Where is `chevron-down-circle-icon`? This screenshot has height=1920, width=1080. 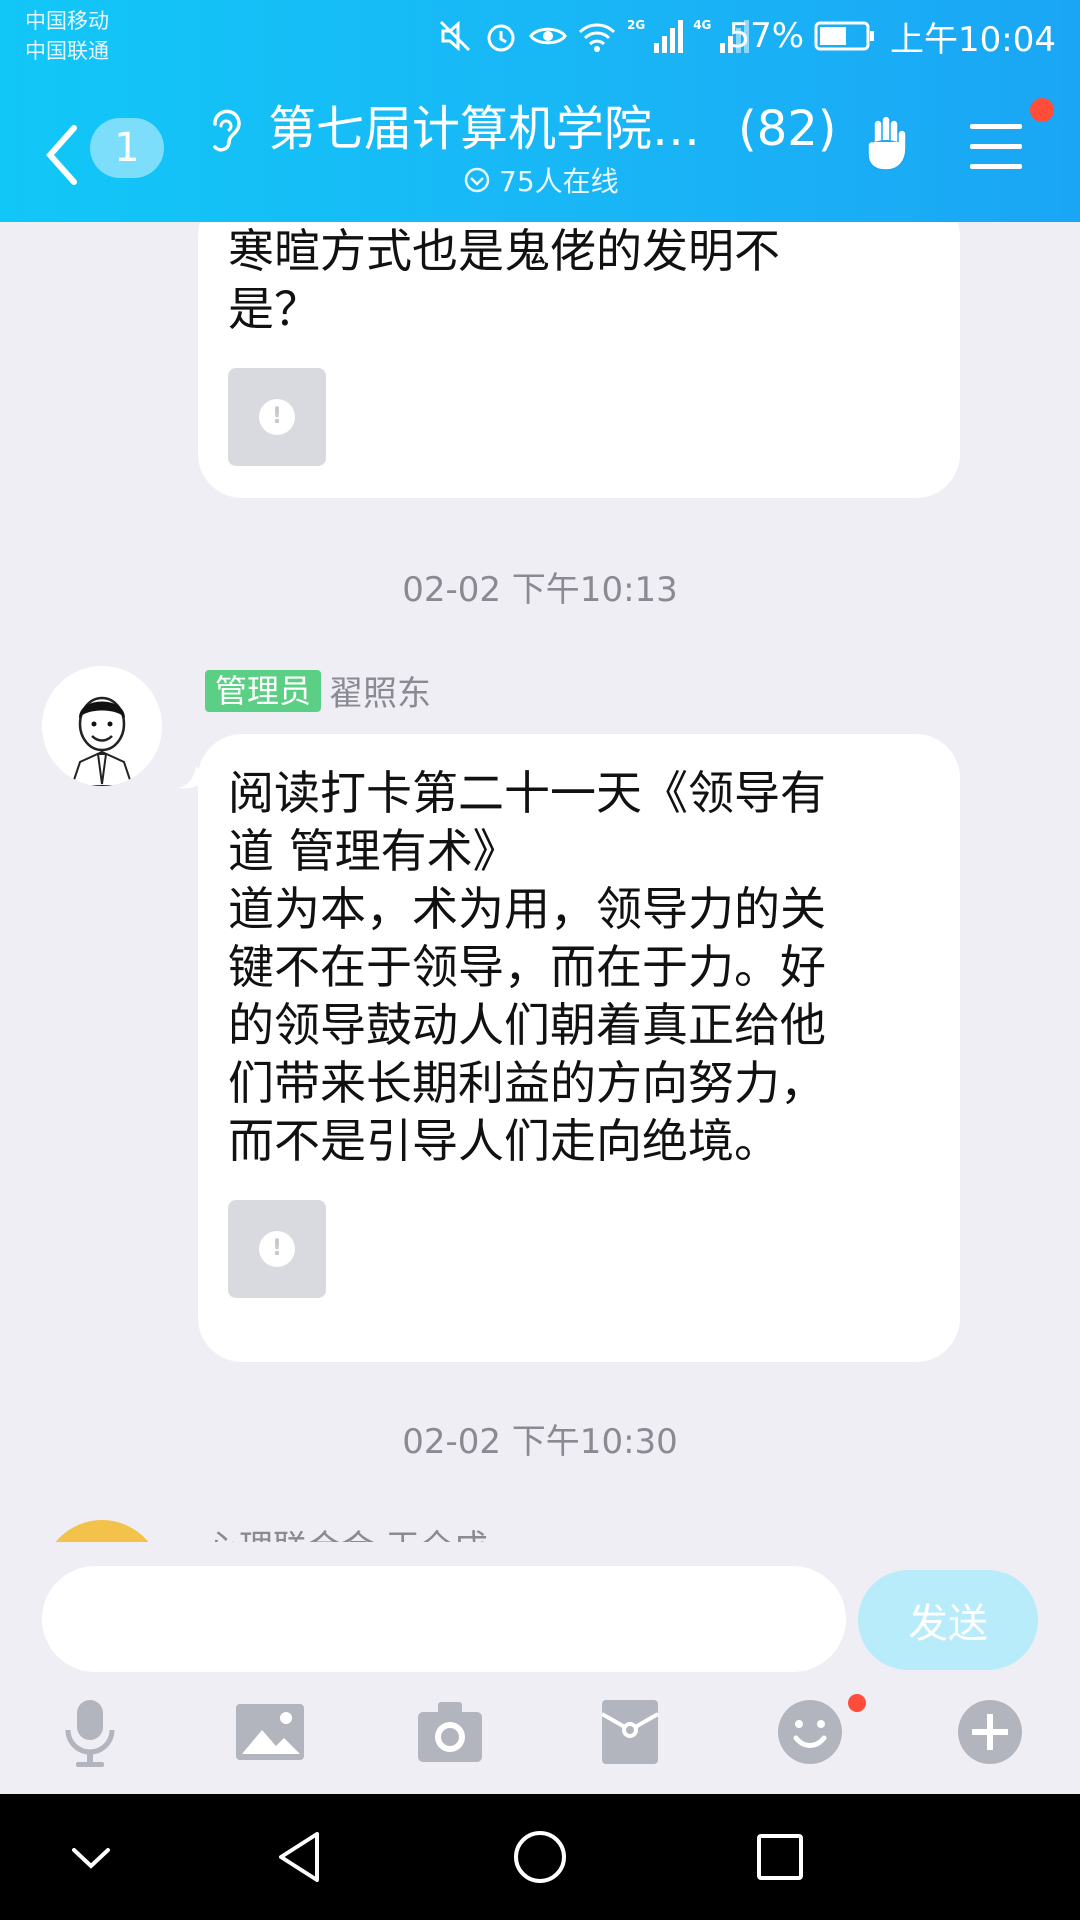 chevron-down-circle-icon is located at coordinates (477, 180).